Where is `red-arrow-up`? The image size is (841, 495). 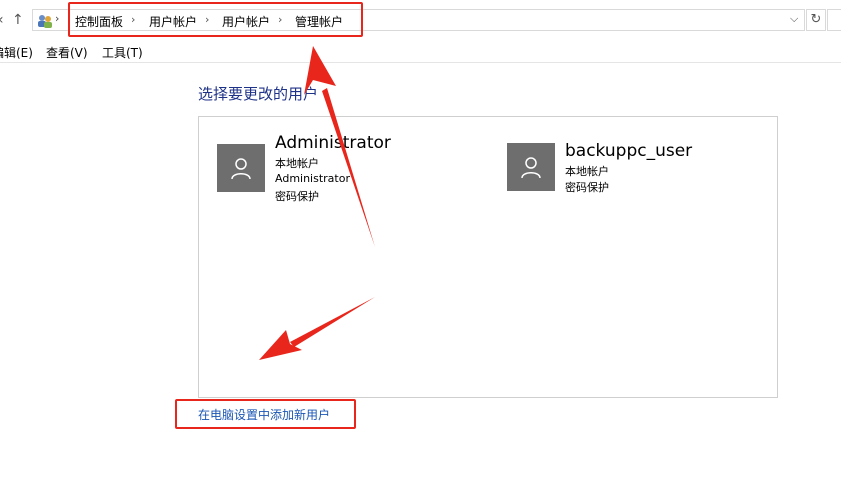 red-arrow-up is located at coordinates (339, 146).